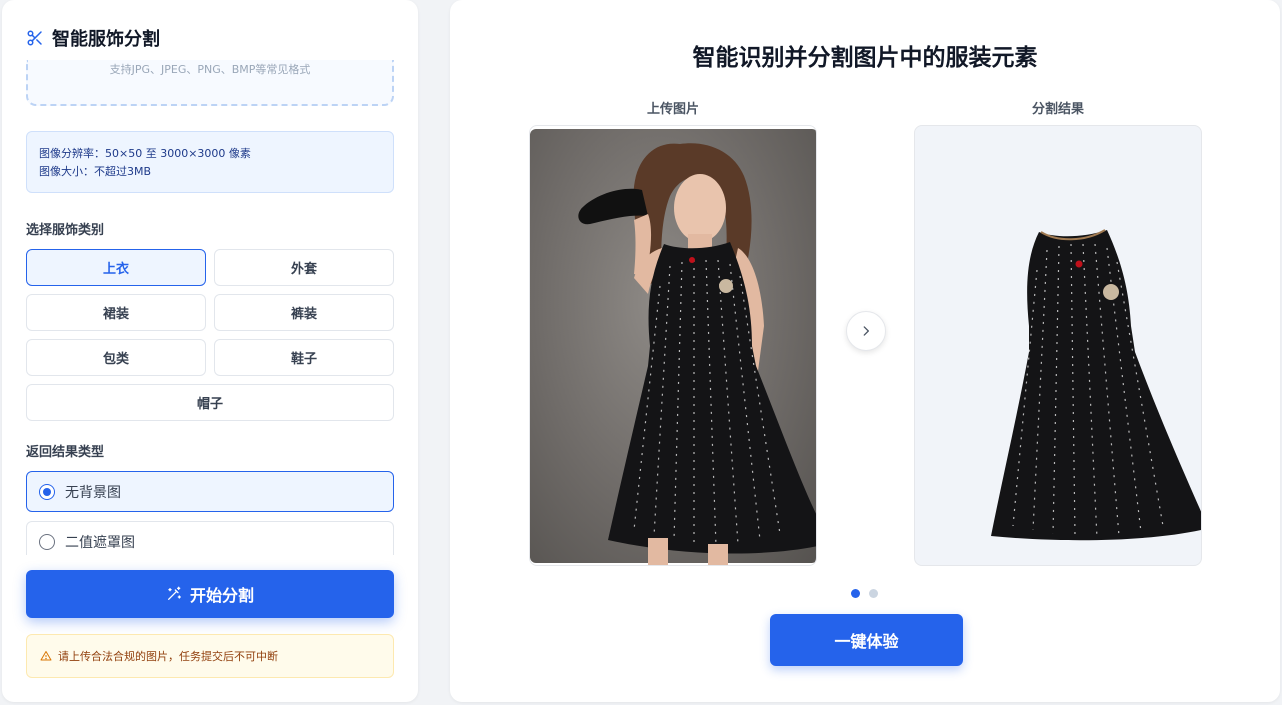 The image size is (1282, 705). Describe the element at coordinates (210, 538) in the screenshot. I see `result-option-binary-mask: 二值遮罩图` at that location.